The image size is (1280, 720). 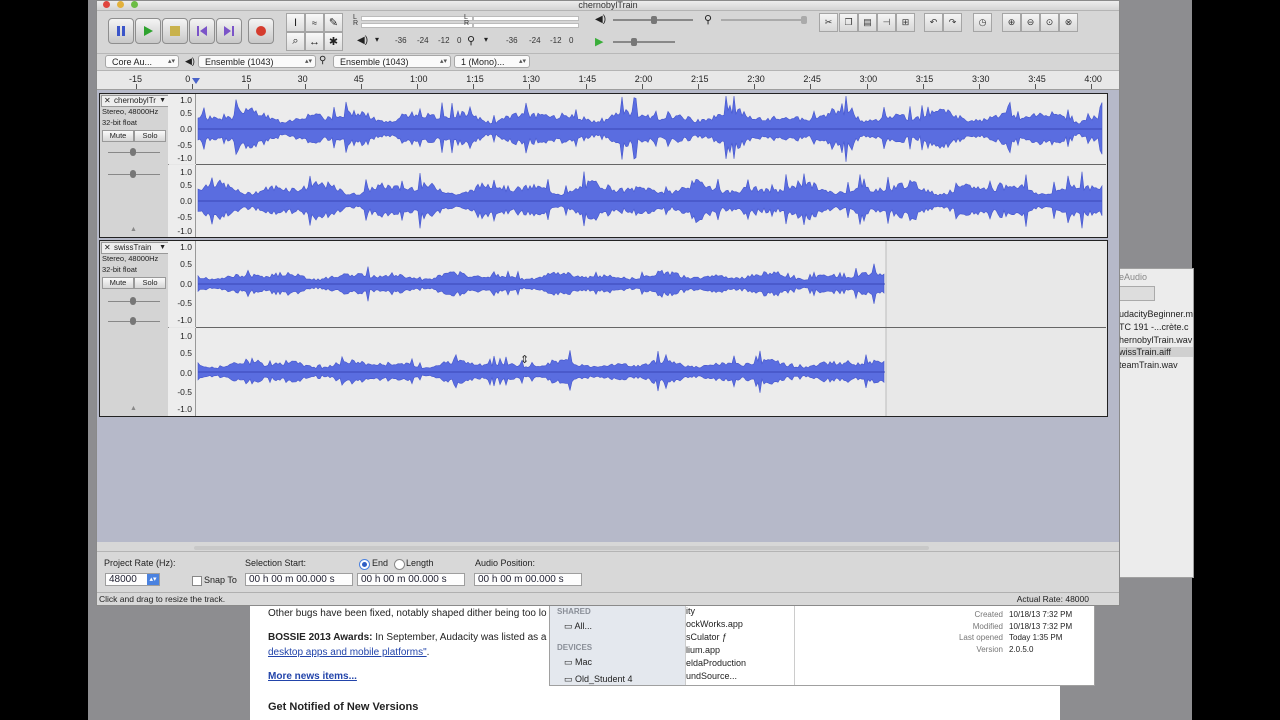 I want to click on playback-device-select: Ensemble (1043) ▴▾, so click(x=257, y=61).